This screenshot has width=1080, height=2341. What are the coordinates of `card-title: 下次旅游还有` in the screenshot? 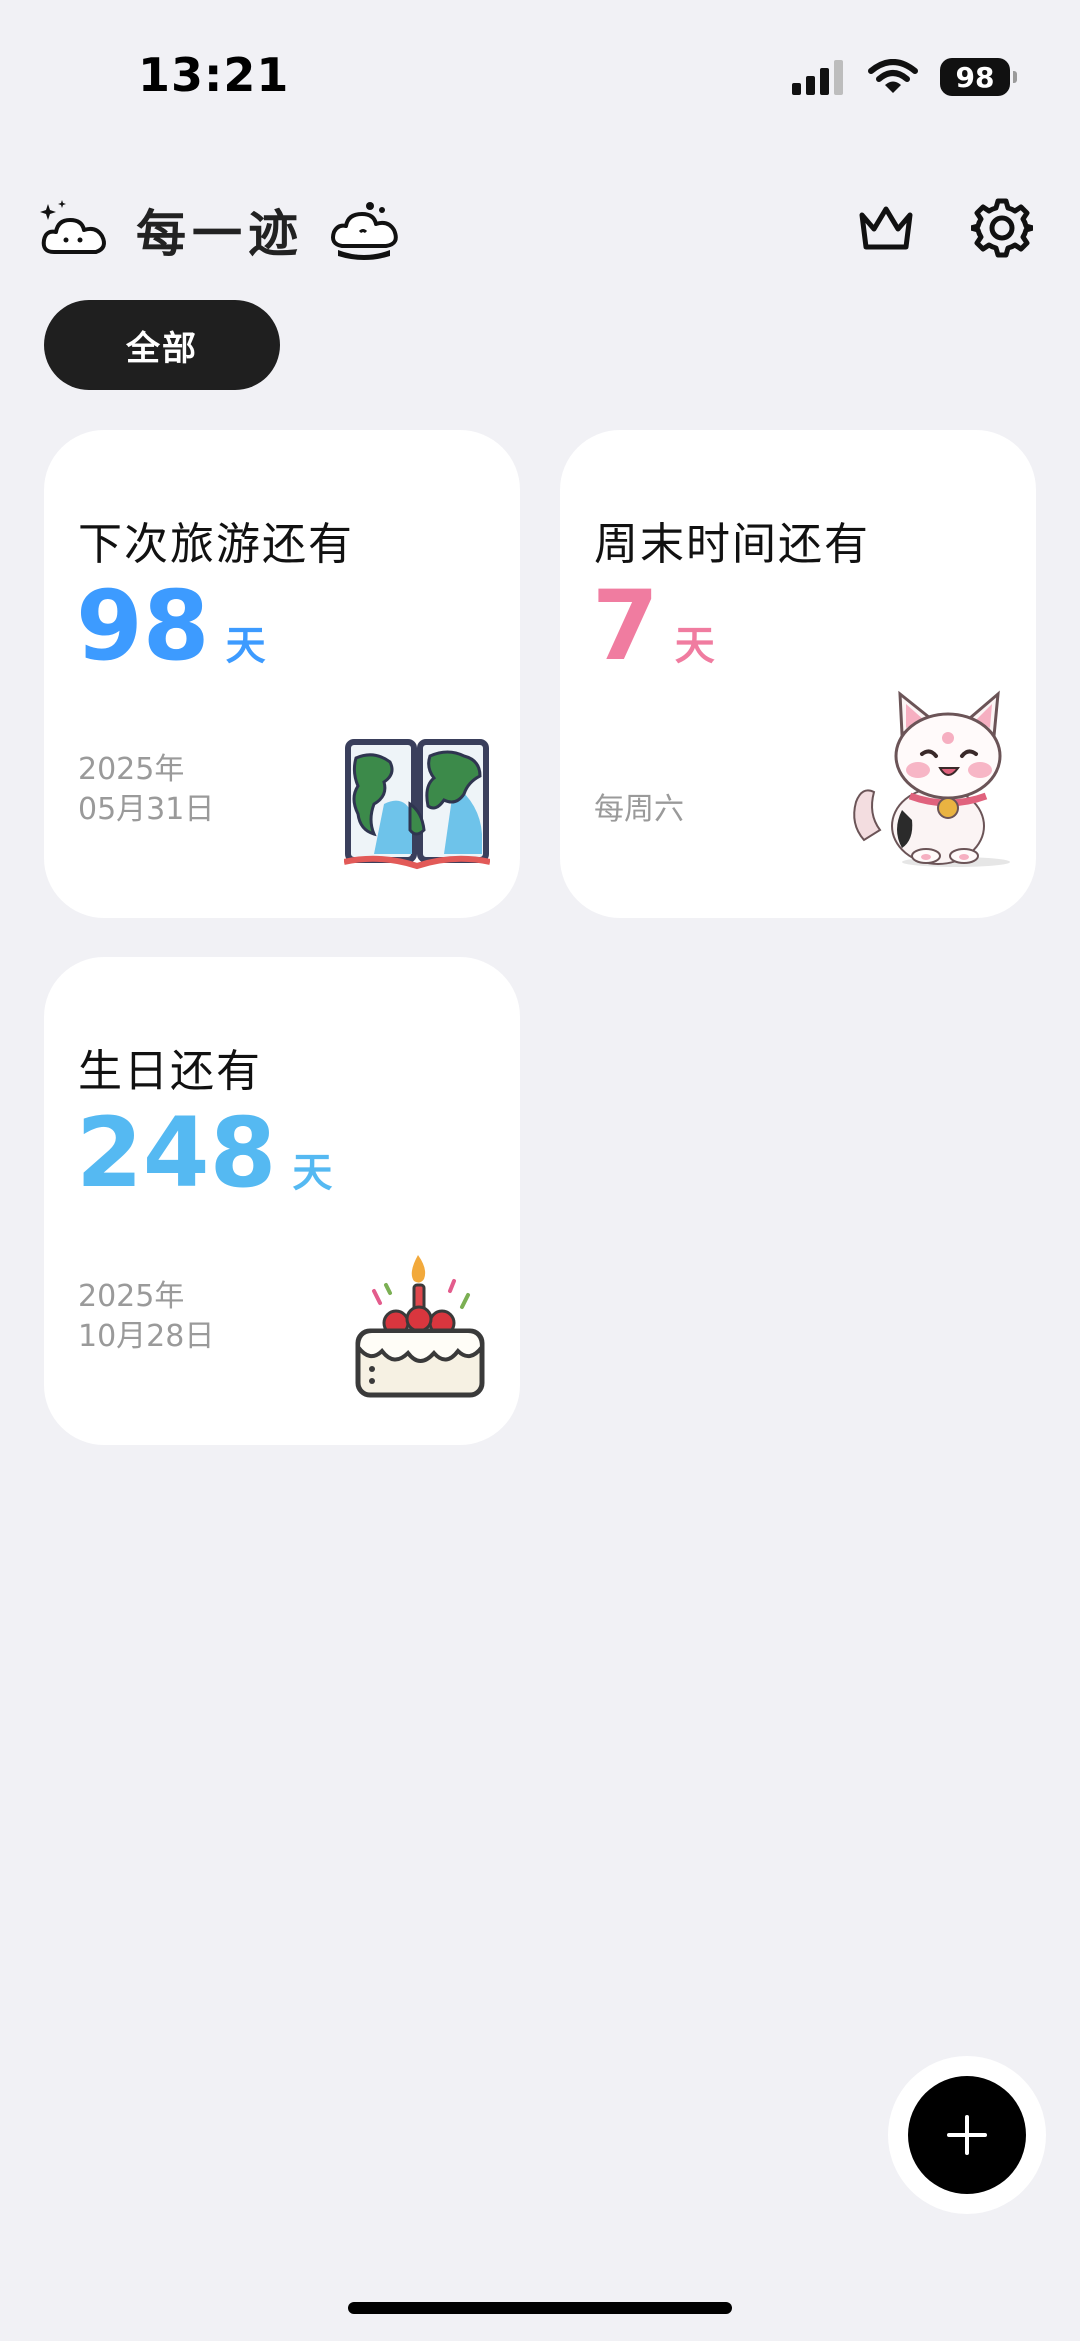 It's located at (216, 544).